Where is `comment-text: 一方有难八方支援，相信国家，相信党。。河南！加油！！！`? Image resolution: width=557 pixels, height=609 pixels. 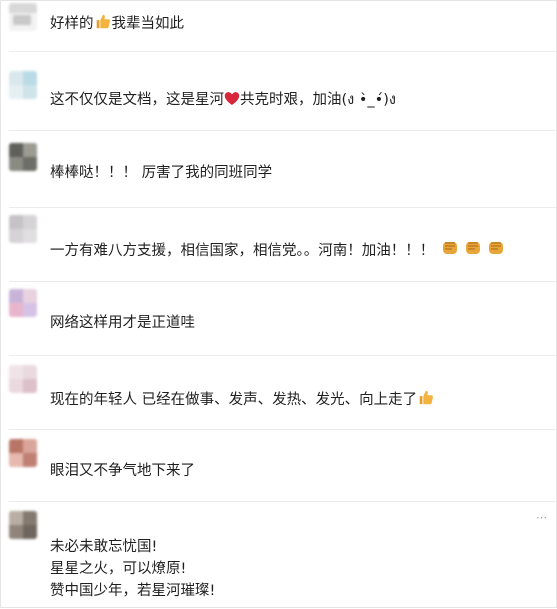
comment-text: 一方有难八方支援，相信国家，相信党。。河南！加油！！！ is located at coordinates (278, 249).